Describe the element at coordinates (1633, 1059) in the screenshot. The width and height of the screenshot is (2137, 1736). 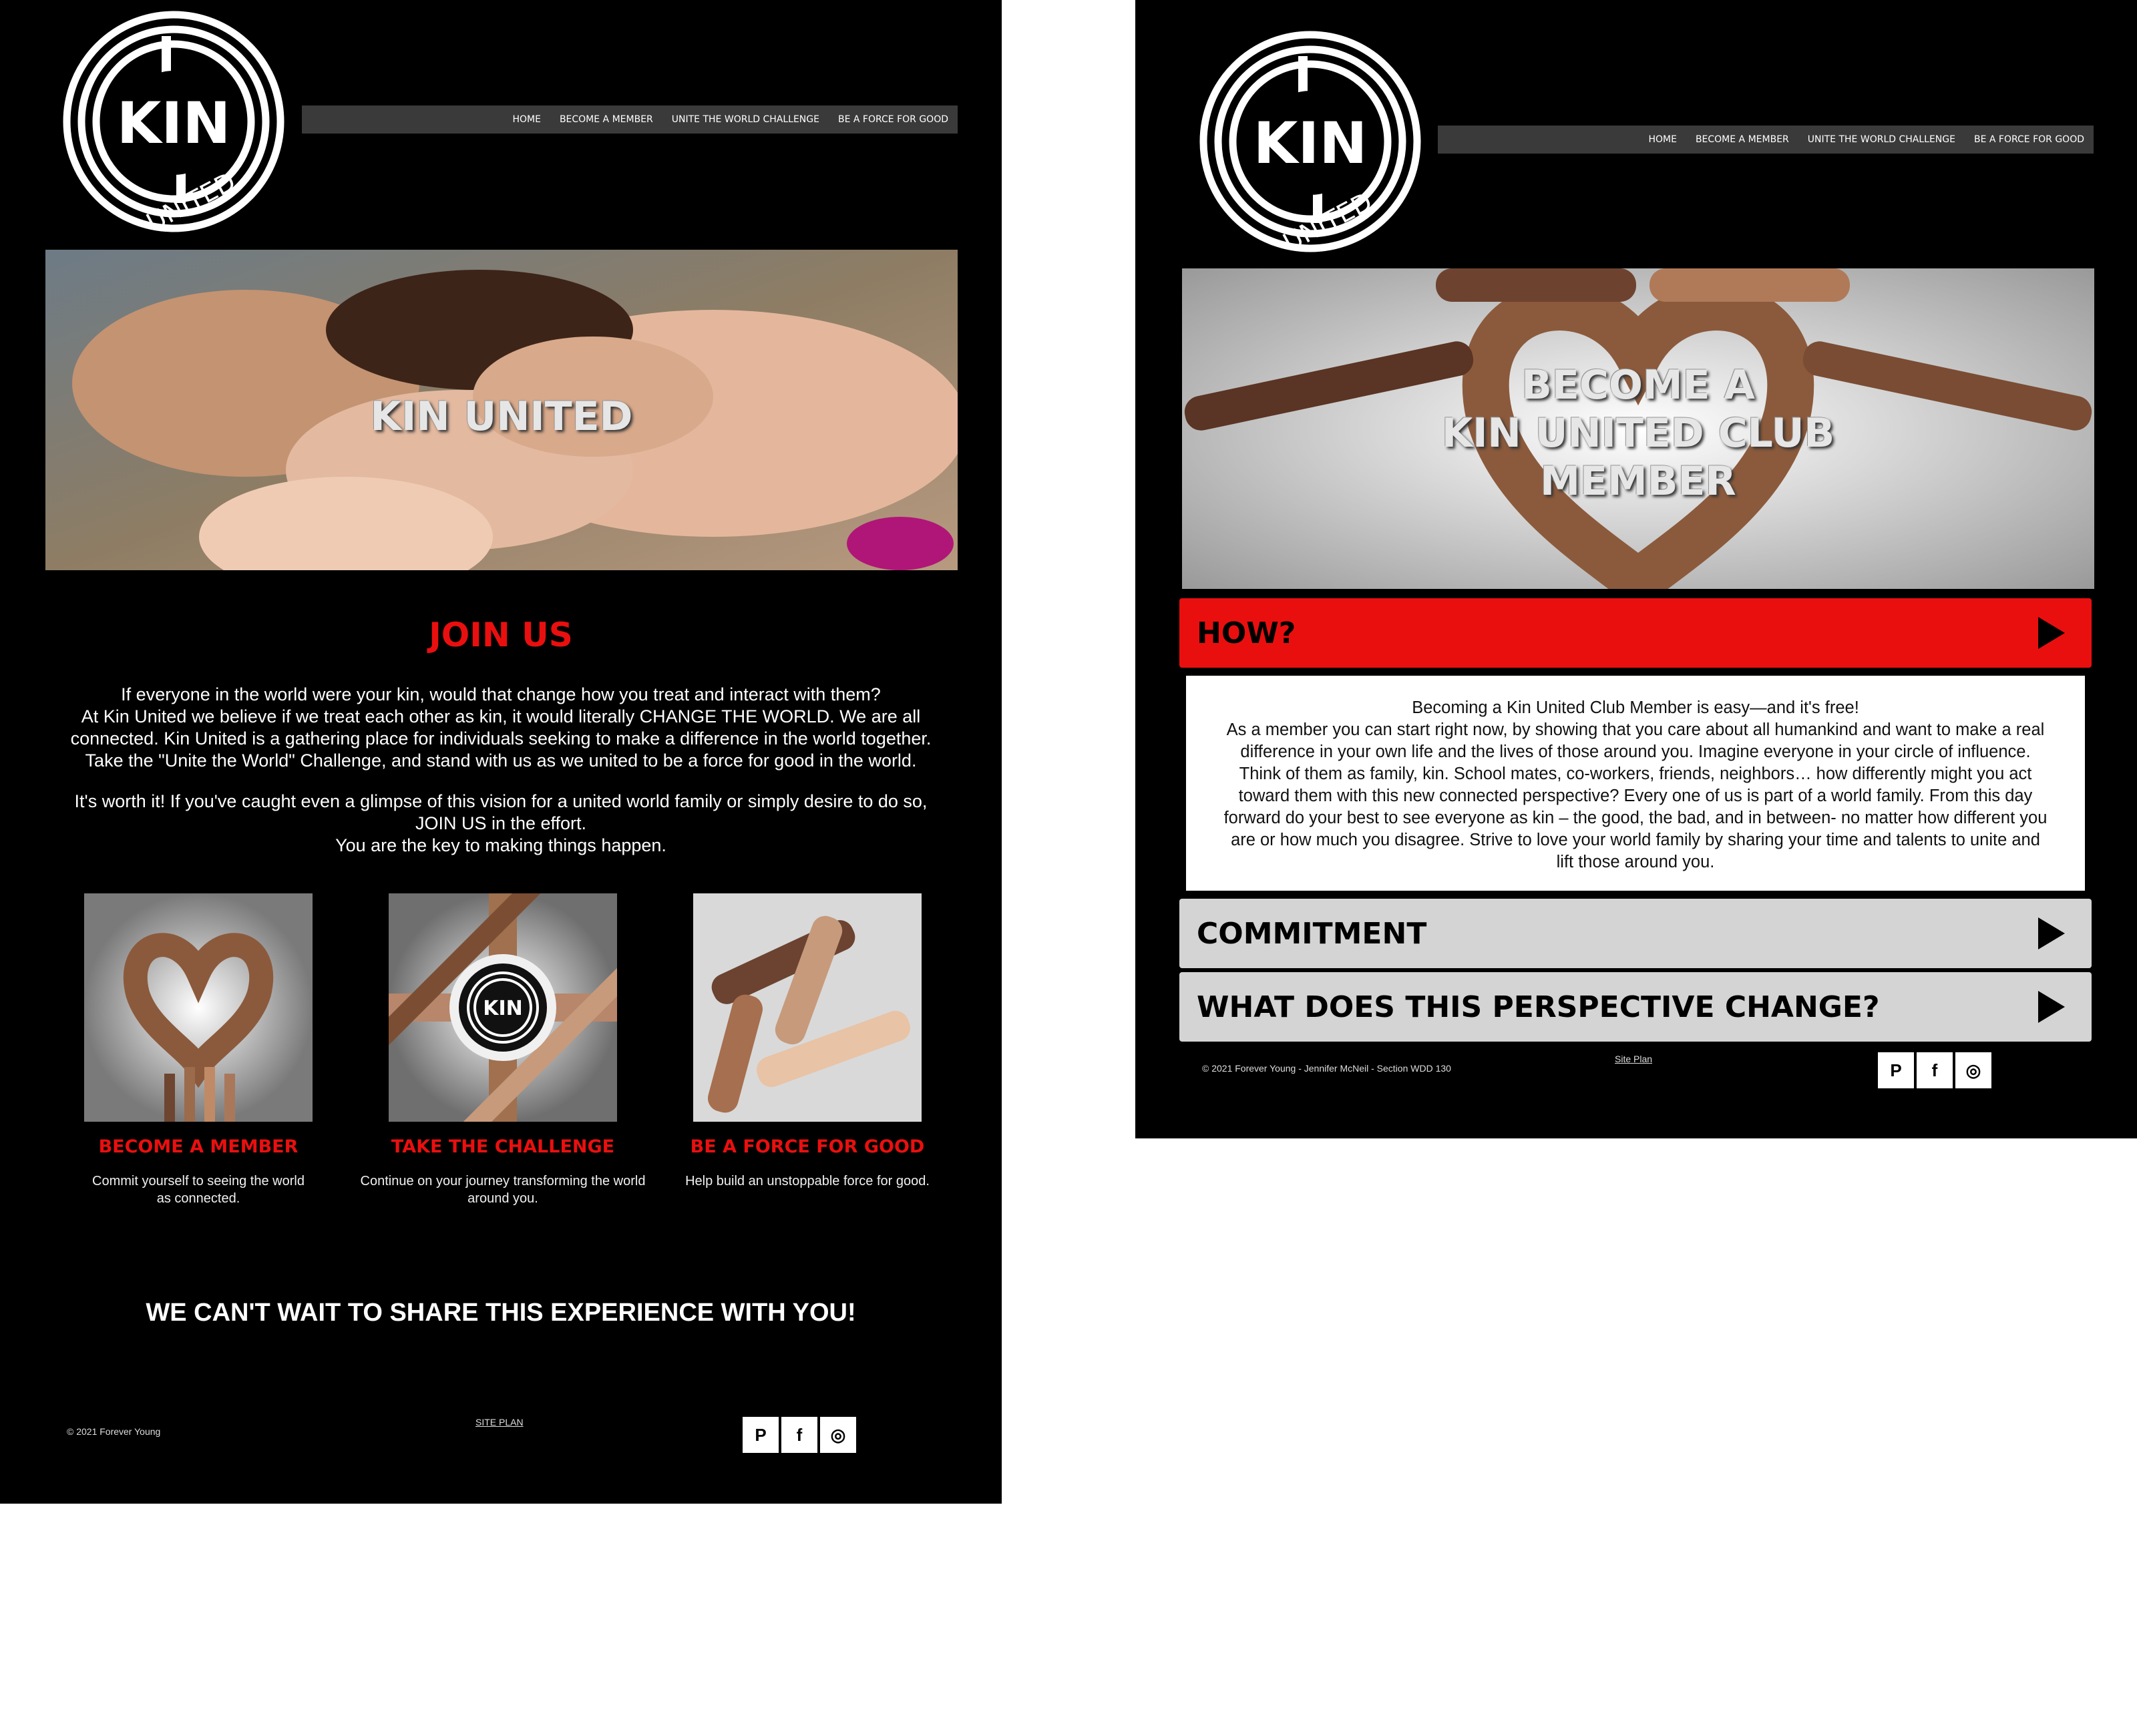
I see `site-plan-link: Site Plan` at that location.